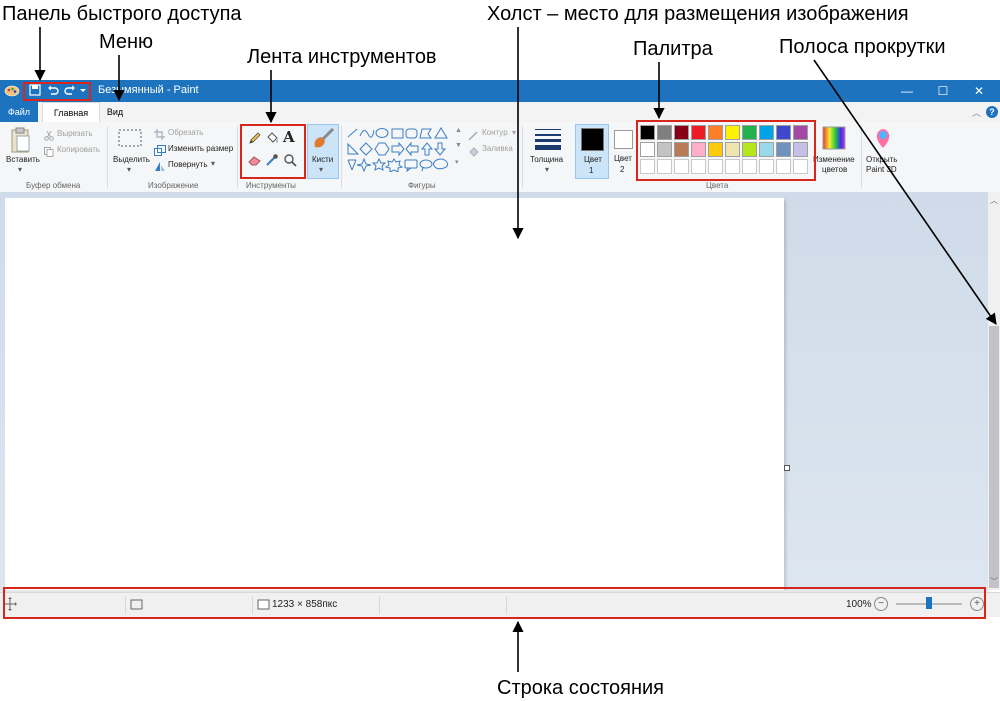  I want to click on menu-bar: Файл Главная Вид ︿ ?, so click(500, 112).